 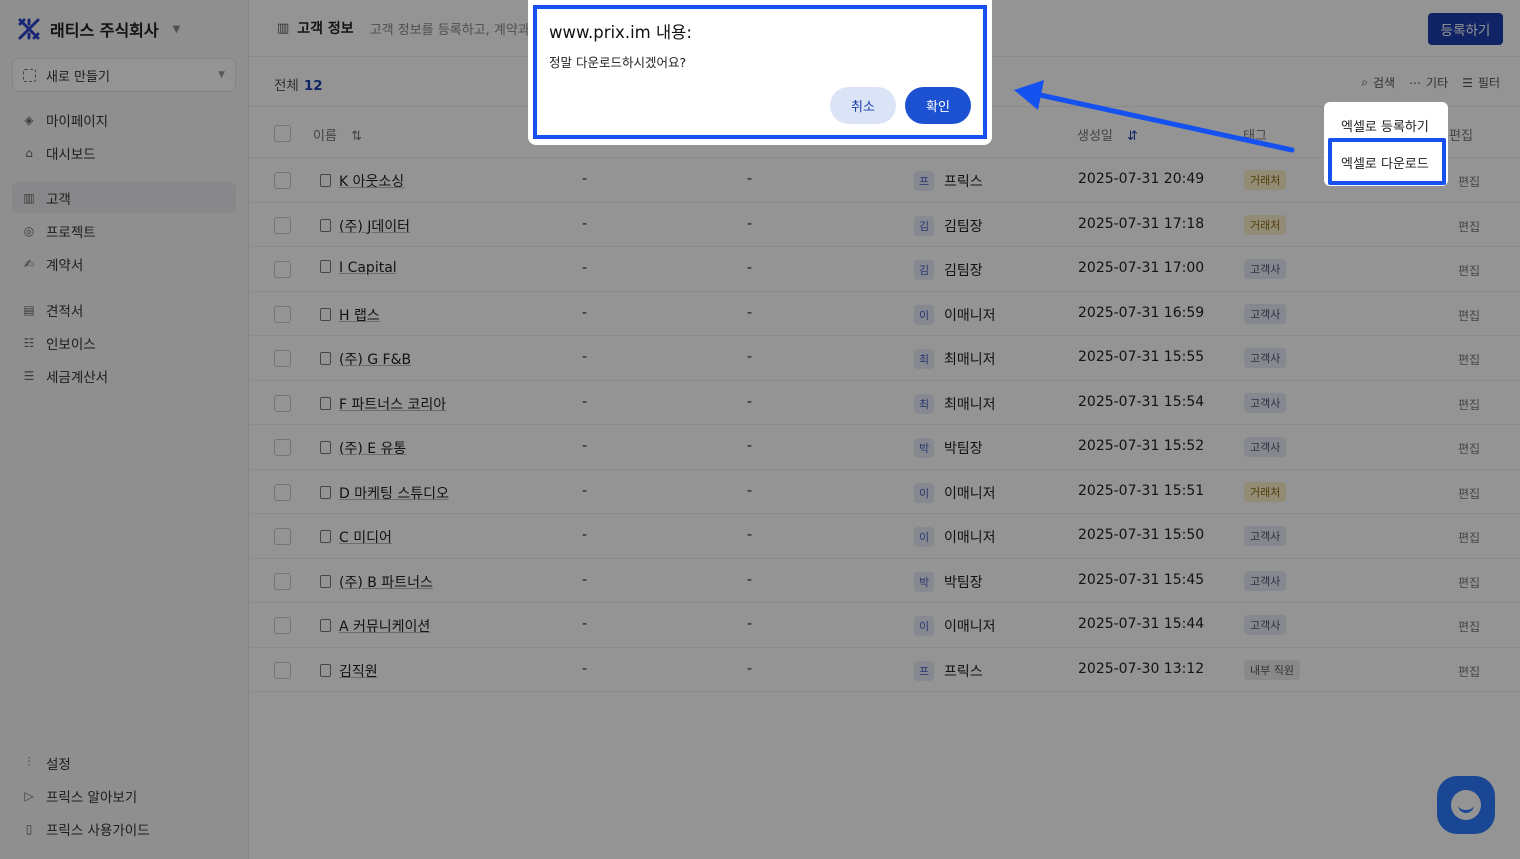 What do you see at coordinates (620, 32) in the screenshot?
I see `dialog-title: www.prix.im 내용:` at bounding box center [620, 32].